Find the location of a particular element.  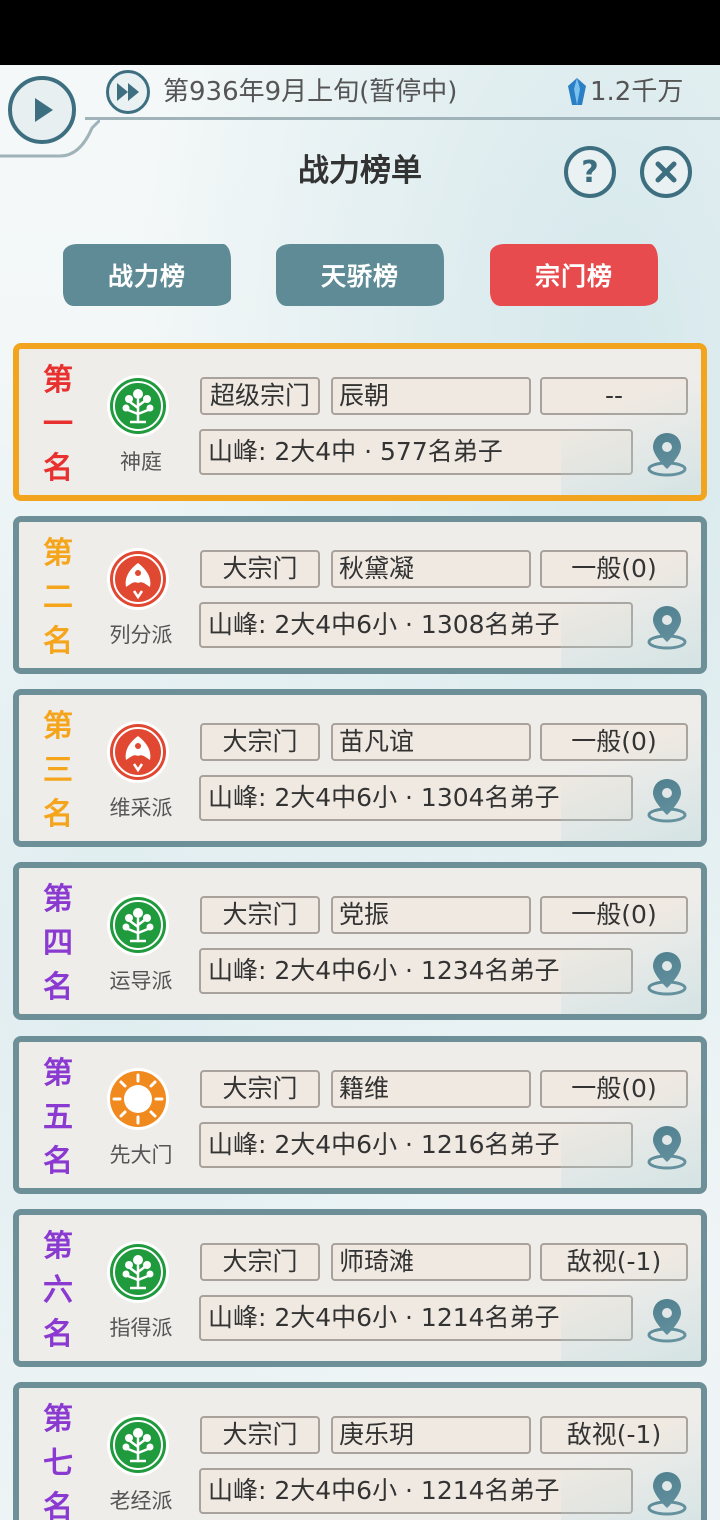

currency-display: 1.2千万 is located at coordinates (624, 92).